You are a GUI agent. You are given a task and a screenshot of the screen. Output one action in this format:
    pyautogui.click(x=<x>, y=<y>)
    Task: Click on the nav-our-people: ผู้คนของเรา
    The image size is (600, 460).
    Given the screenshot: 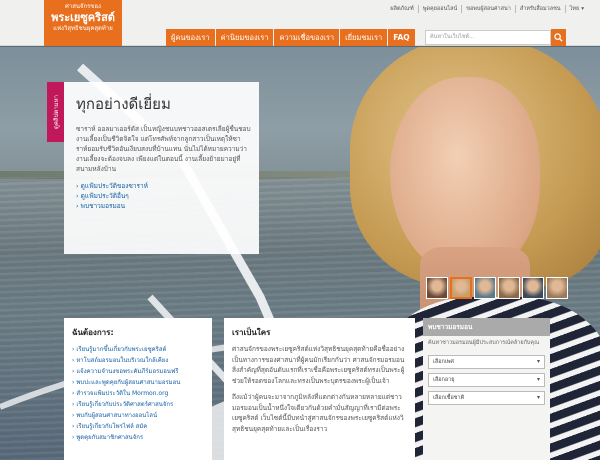 What is the action you would take?
    pyautogui.click(x=190, y=37)
    